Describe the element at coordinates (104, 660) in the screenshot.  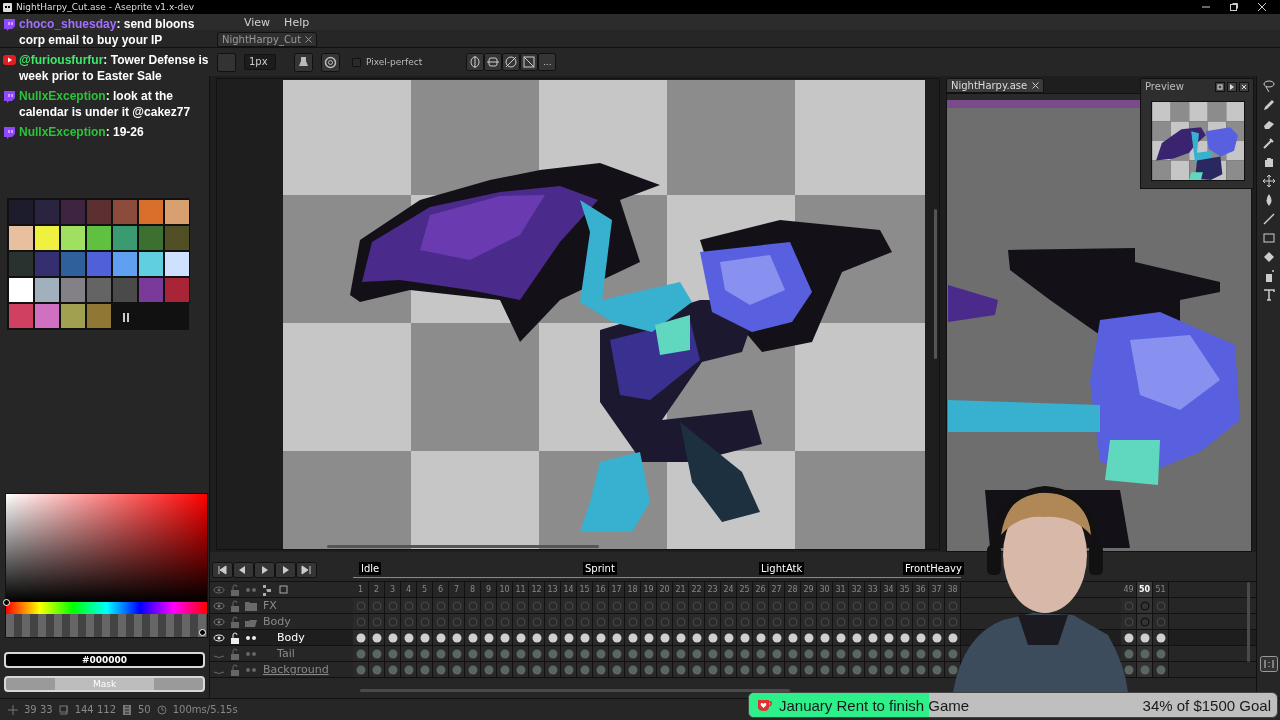
I see `hex-color-field: #000000` at that location.